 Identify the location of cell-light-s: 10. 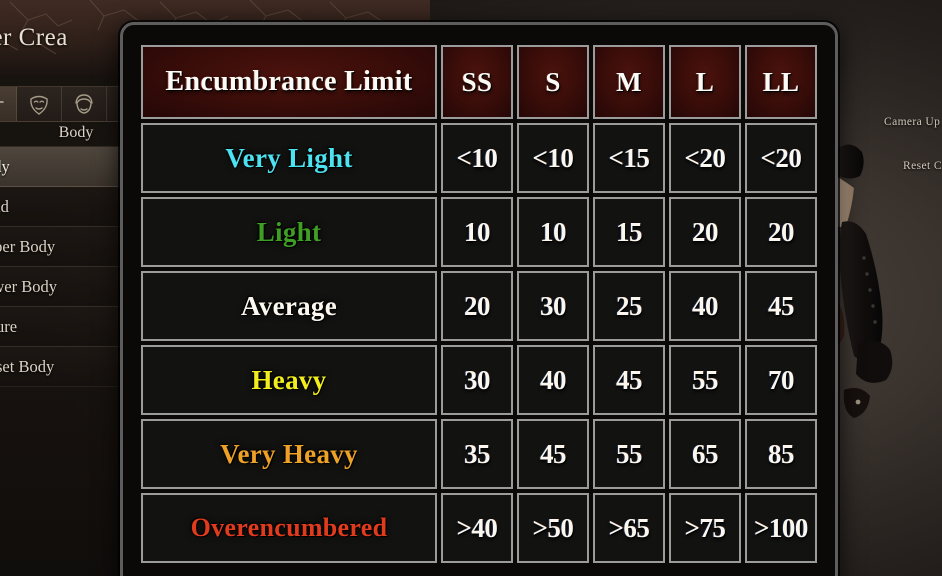
(553, 232).